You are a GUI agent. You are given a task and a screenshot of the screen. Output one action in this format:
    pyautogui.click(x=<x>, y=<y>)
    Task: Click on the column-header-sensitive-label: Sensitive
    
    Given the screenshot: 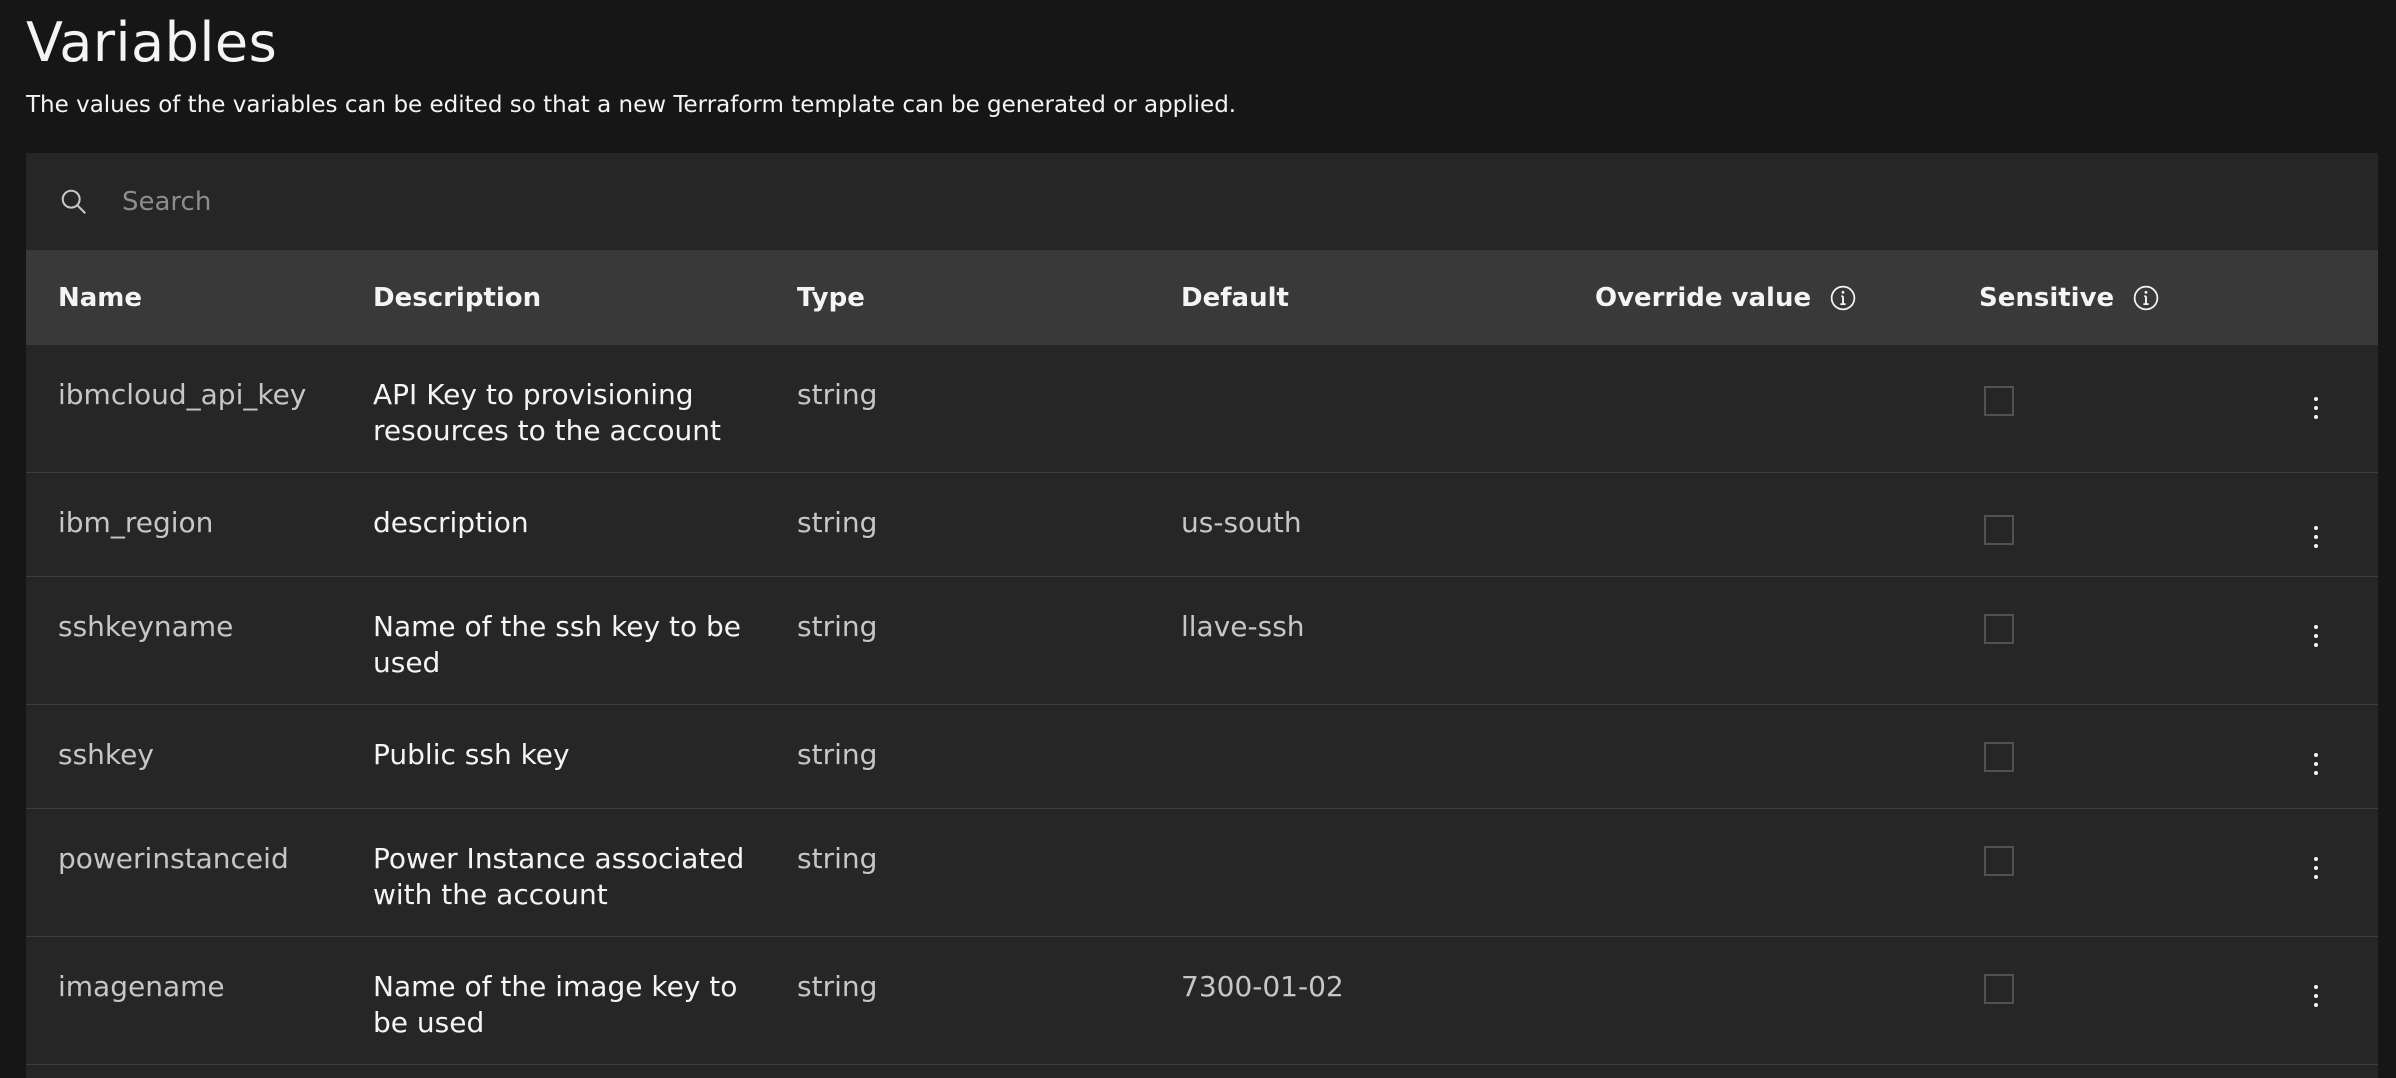 What is the action you would take?
    pyautogui.click(x=2047, y=297)
    